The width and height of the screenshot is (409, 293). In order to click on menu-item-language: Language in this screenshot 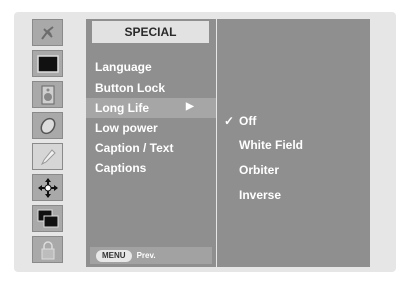, I will do `click(151, 67)`.